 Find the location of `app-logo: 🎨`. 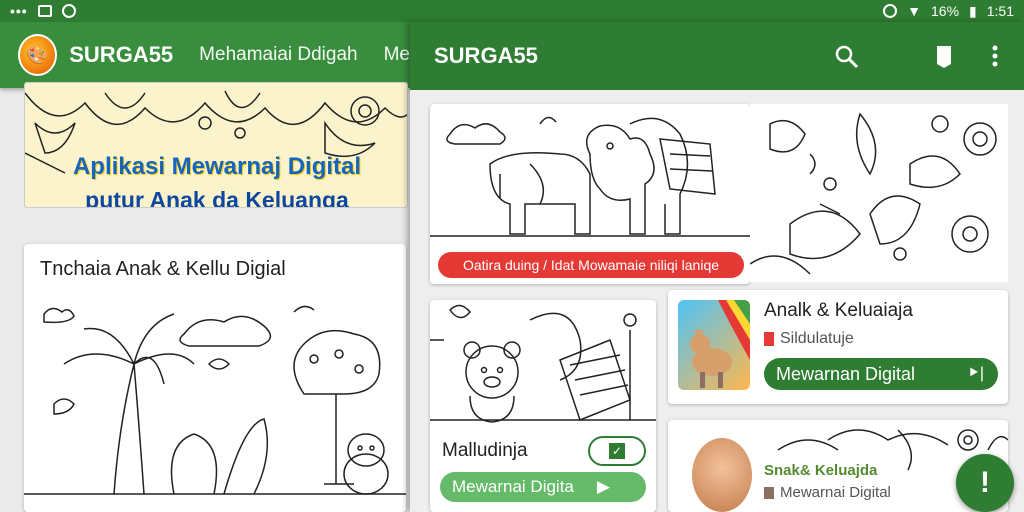

app-logo: 🎨 is located at coordinates (38, 55).